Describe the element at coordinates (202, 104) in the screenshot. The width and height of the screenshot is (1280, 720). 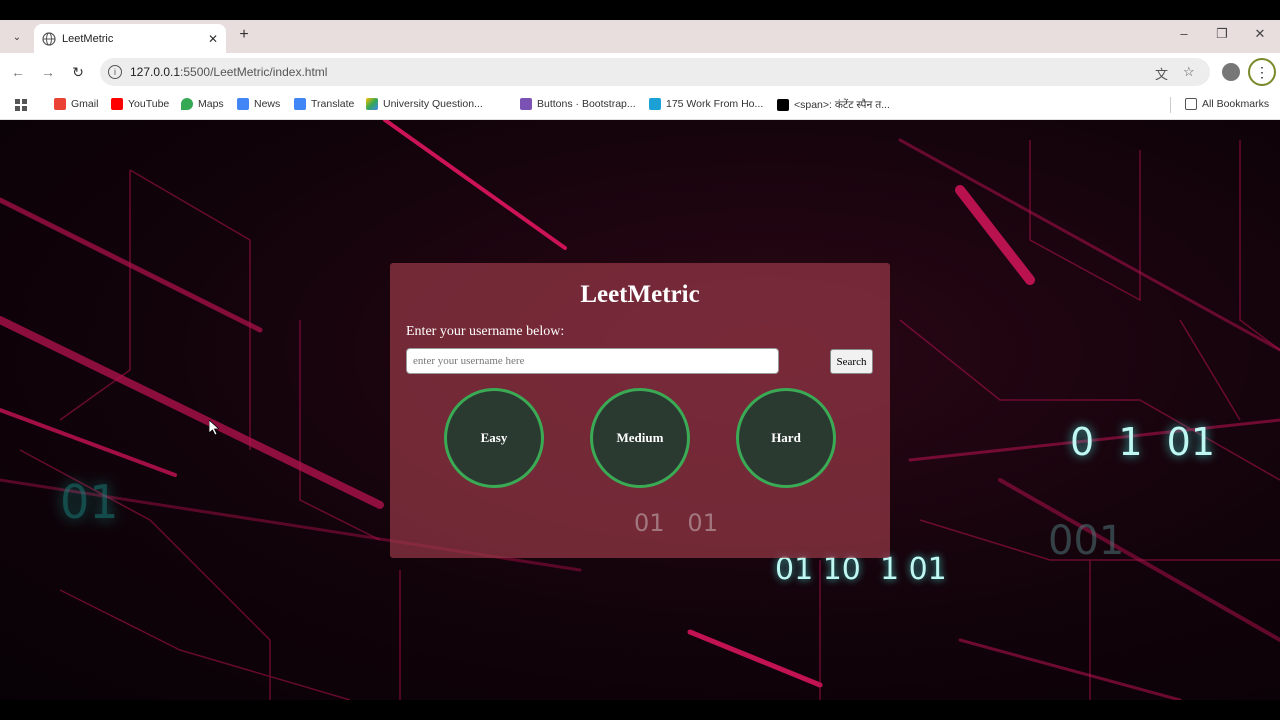
I see `bookmark-maps: Maps` at that location.